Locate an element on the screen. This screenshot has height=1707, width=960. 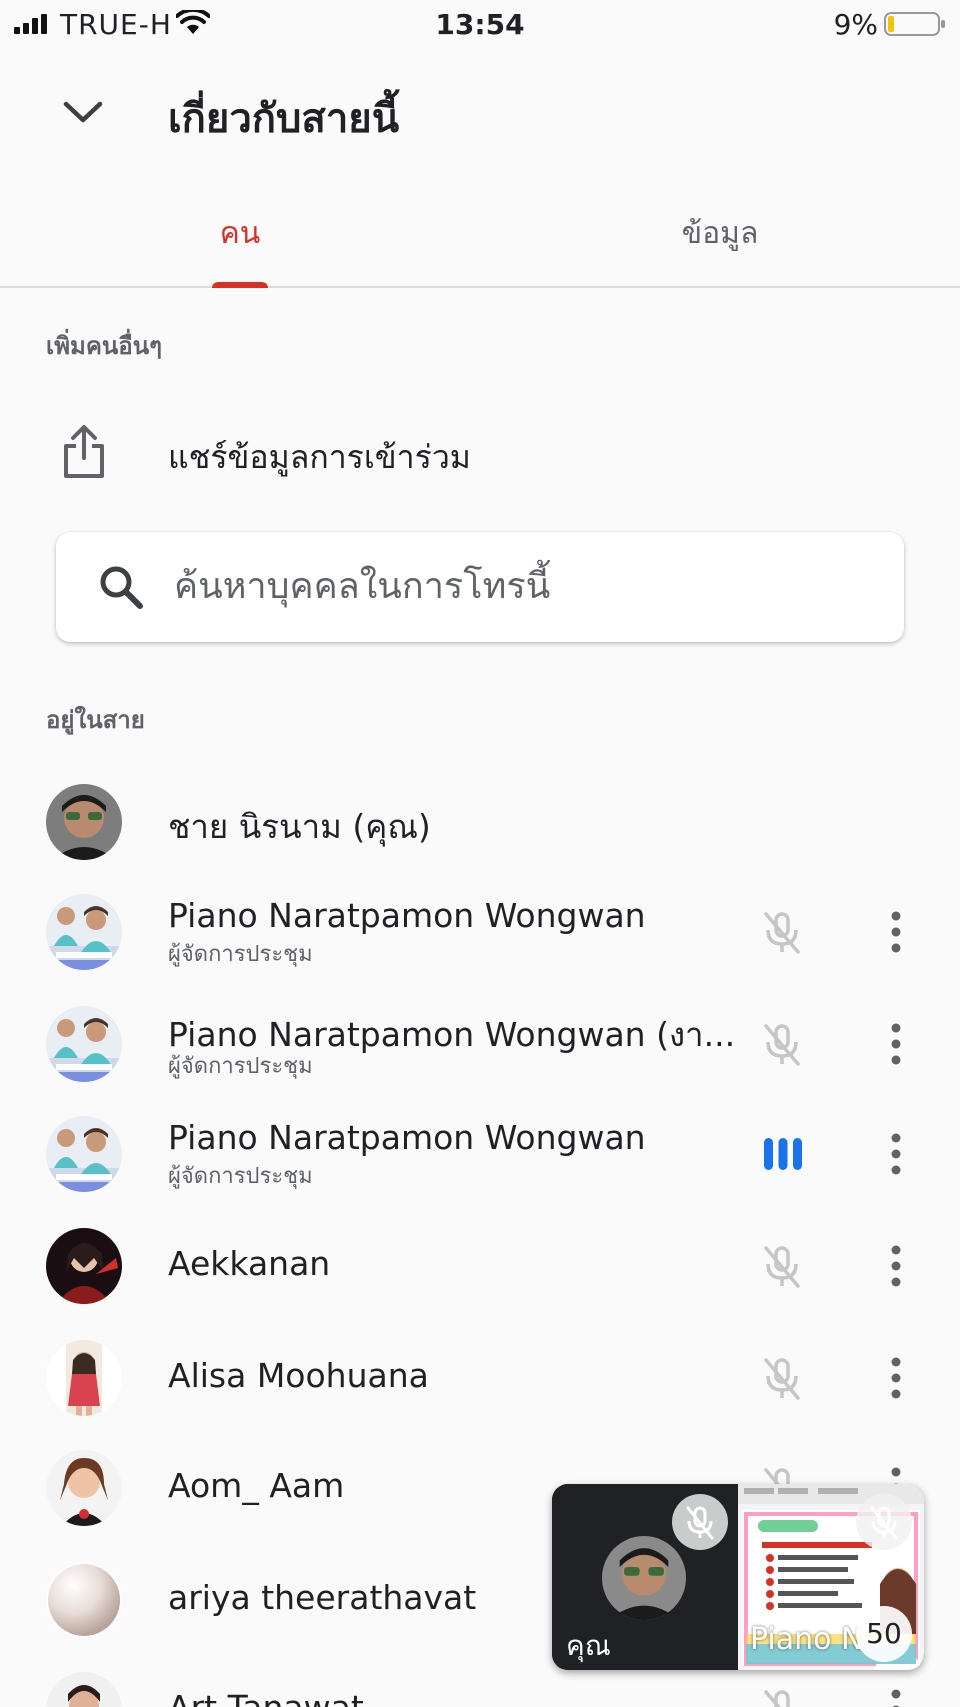
share-join-info-button: แชร์ข้อมูลการเข้าร่วม is located at coordinates (480, 453).